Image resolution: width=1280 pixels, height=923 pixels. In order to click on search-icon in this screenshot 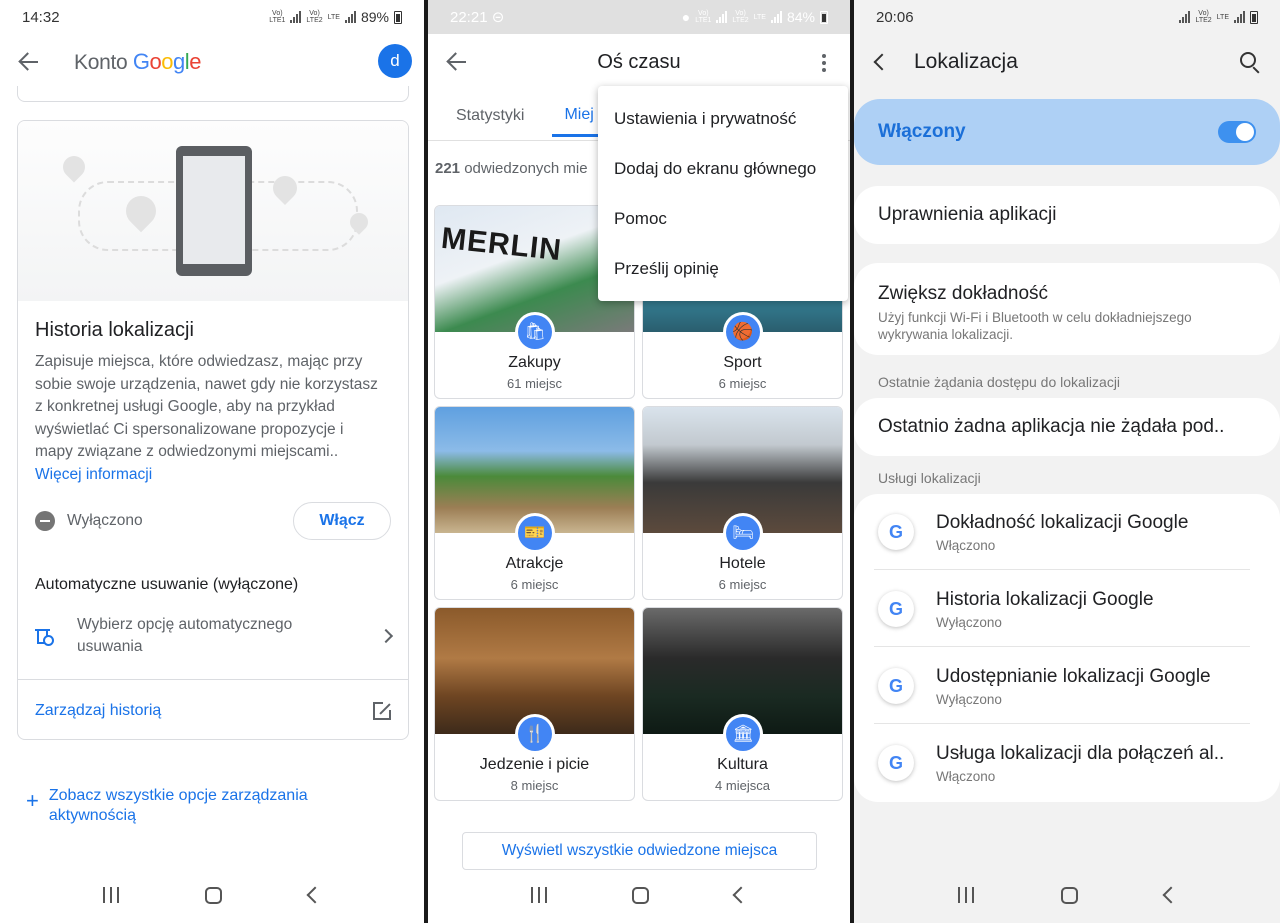, I will do `click(1248, 60)`.